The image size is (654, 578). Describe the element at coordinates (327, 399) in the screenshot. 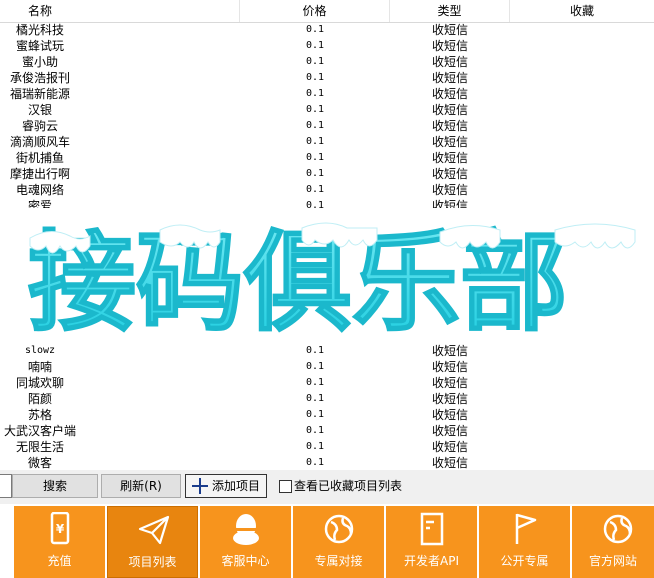

I see `table-row: 陌颜 0.1 收短信` at that location.